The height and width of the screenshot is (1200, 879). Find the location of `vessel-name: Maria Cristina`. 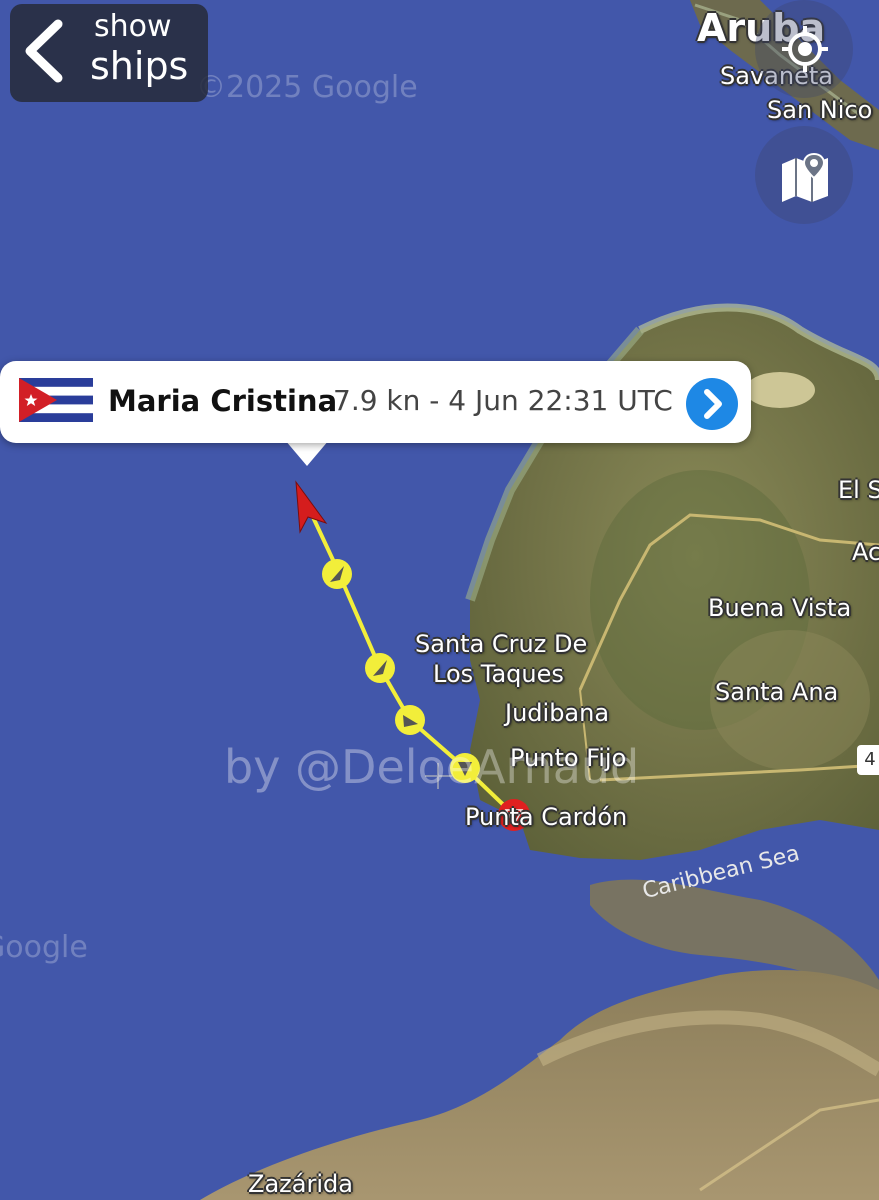

vessel-name: Maria Cristina is located at coordinates (223, 401).